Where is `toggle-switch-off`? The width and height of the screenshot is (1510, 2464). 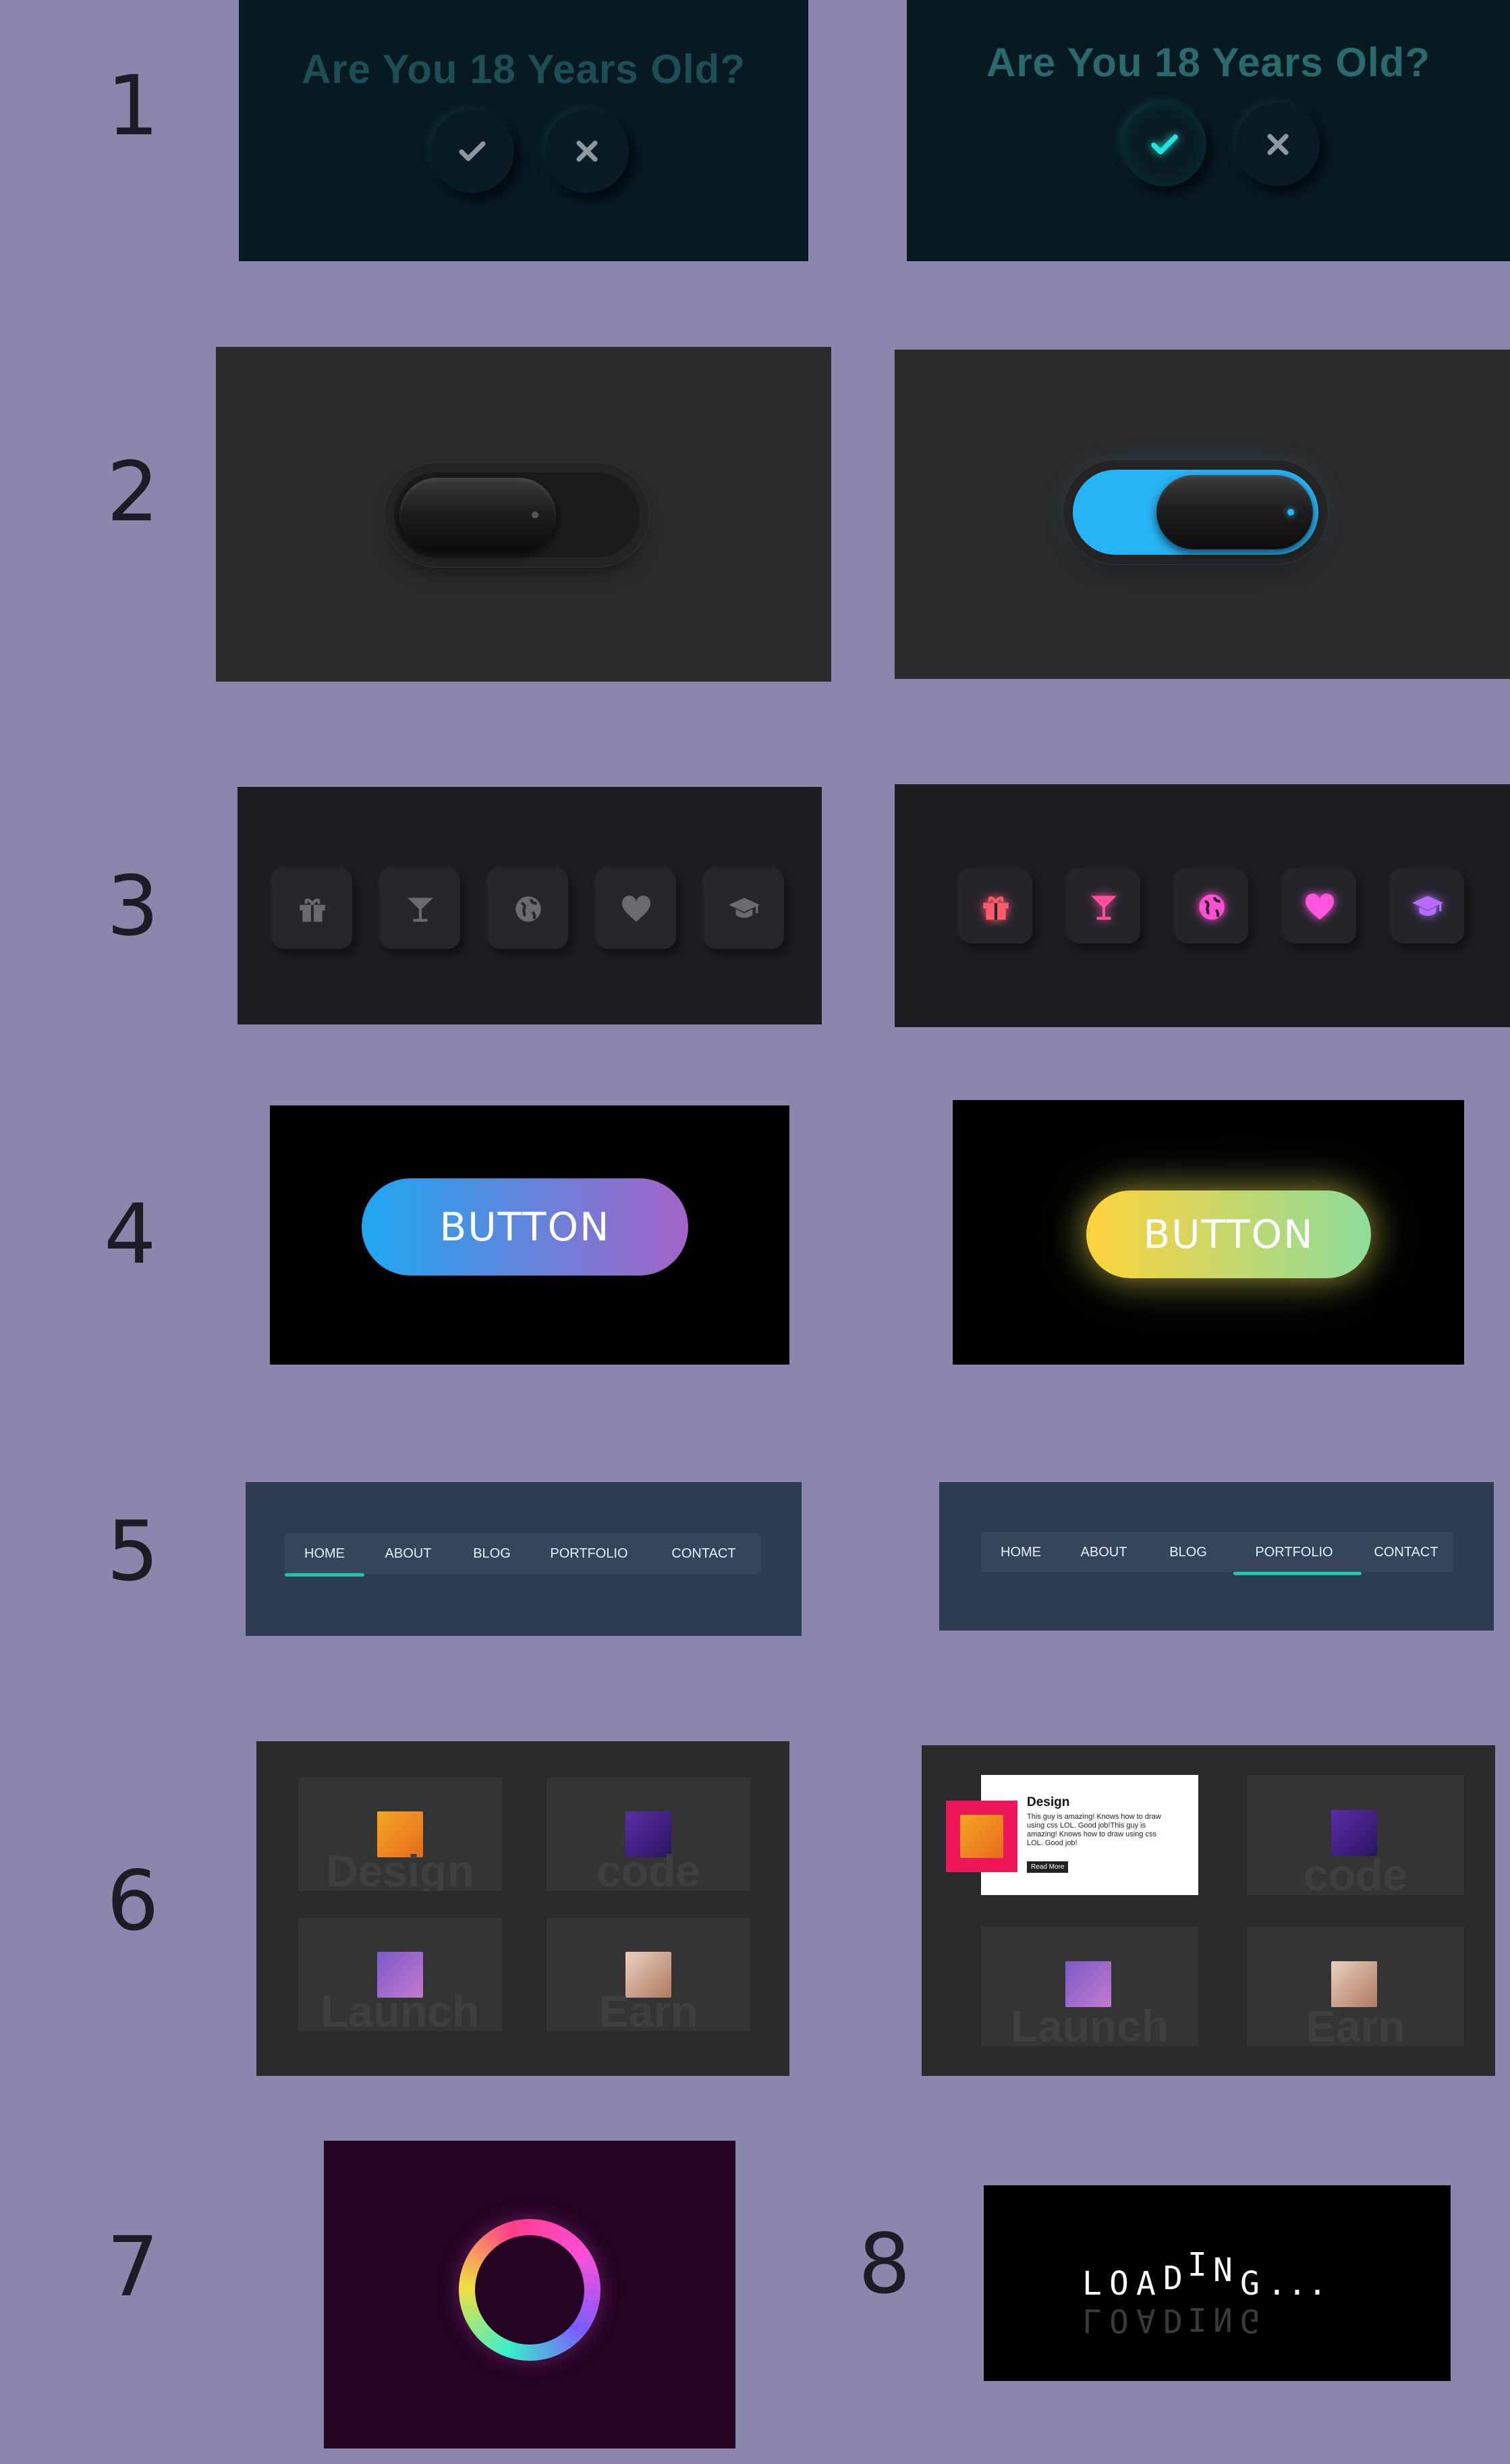
toggle-switch-off is located at coordinates (517, 514).